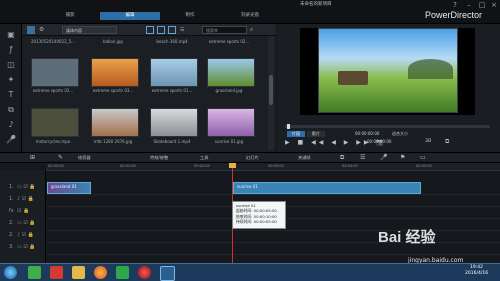  I want to click on fit-dropdown: 适合大小, so click(400, 134).